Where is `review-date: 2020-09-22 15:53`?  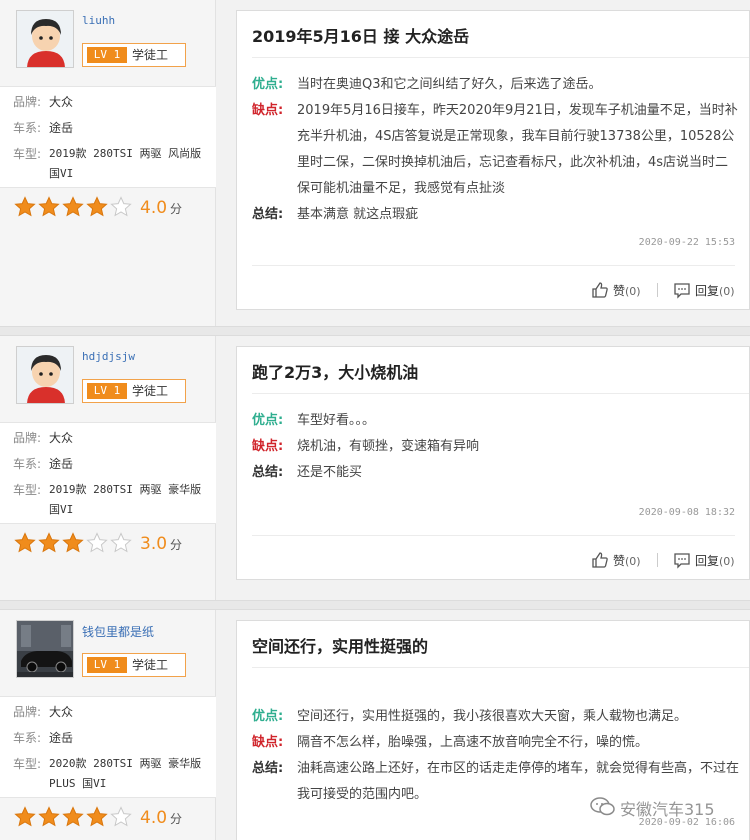 review-date: 2020-09-22 15:53 is located at coordinates (686, 242).